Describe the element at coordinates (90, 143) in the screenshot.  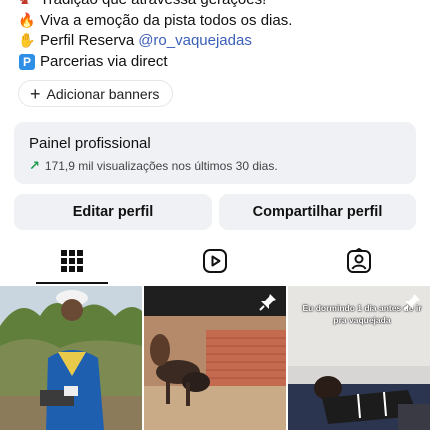
I see `dashboard-title: Painel profissional` at that location.